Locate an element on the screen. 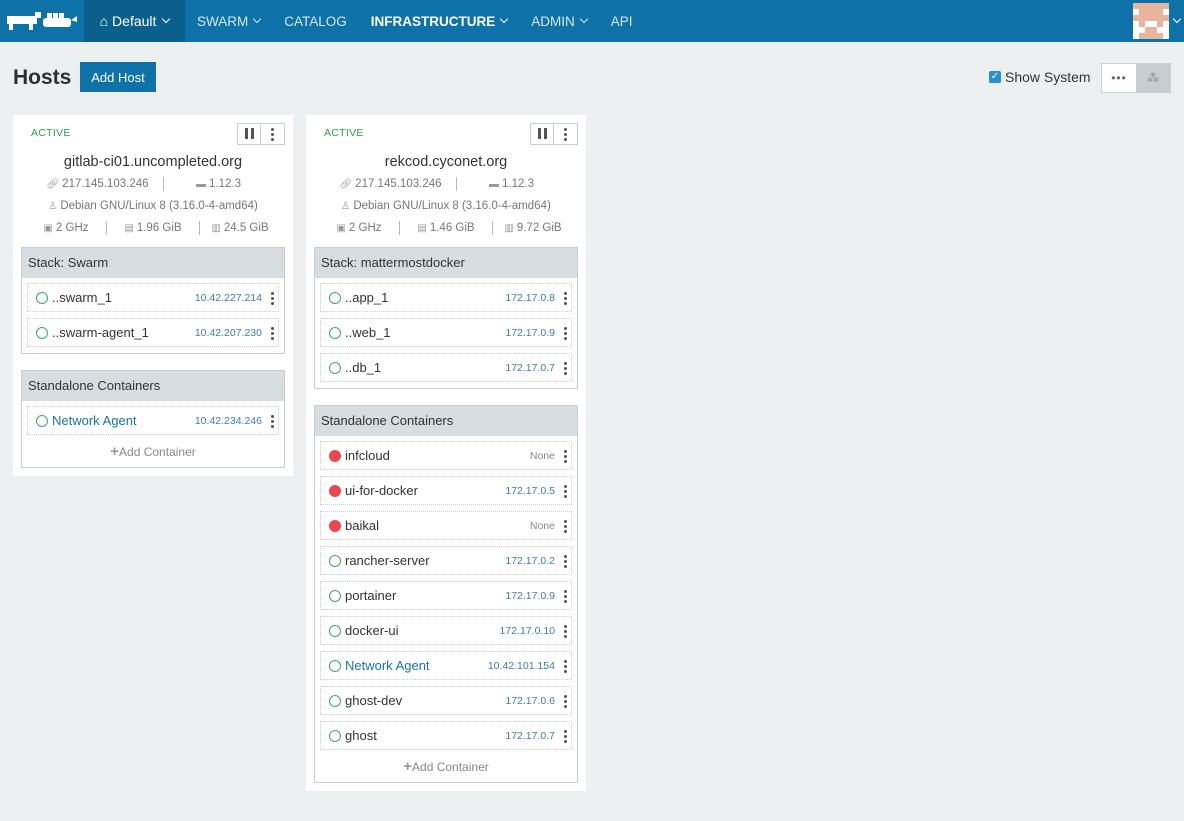 The width and height of the screenshot is (1184, 821). container-name: infcloud is located at coordinates (437, 455).